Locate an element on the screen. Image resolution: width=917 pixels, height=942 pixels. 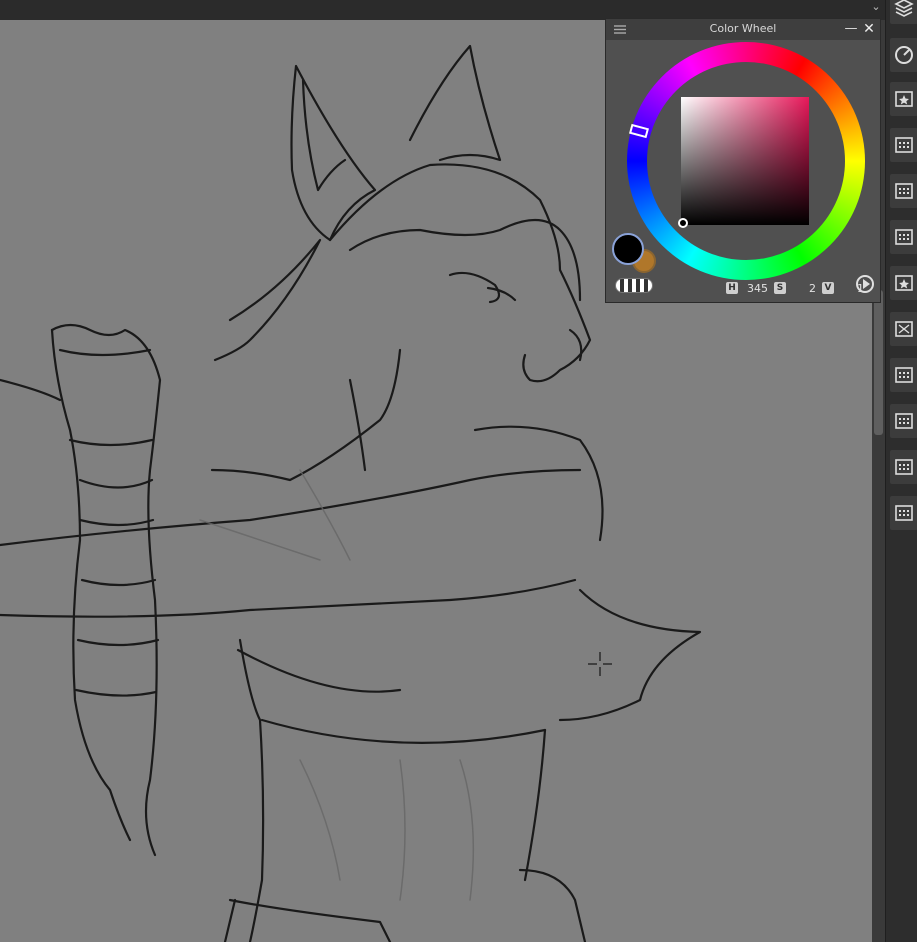
layers-button is located at coordinates (903, 12).